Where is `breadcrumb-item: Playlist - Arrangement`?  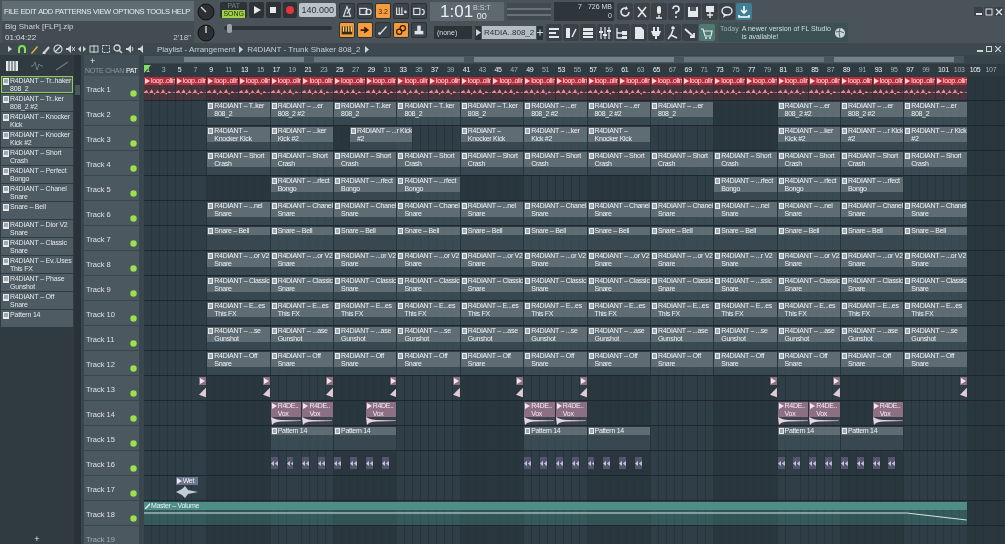 breadcrumb-item: Playlist - Arrangement is located at coordinates (196, 49).